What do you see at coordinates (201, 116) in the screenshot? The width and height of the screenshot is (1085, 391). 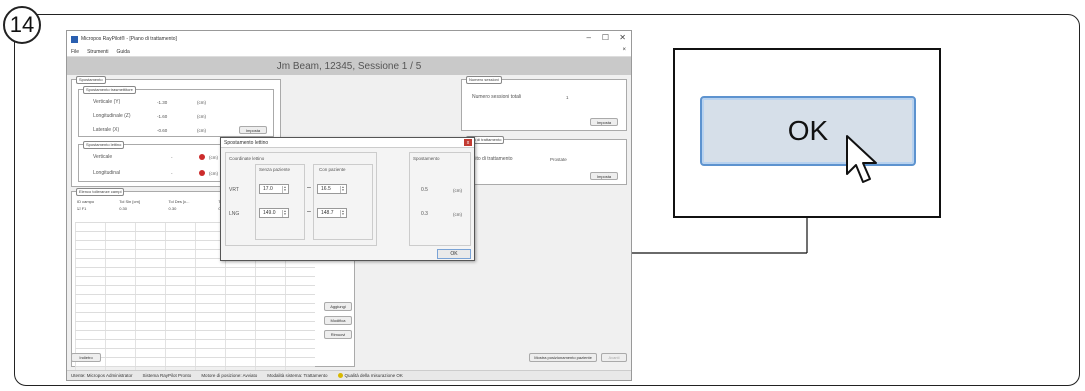 I see `longitudinal-unit: (cm)` at bounding box center [201, 116].